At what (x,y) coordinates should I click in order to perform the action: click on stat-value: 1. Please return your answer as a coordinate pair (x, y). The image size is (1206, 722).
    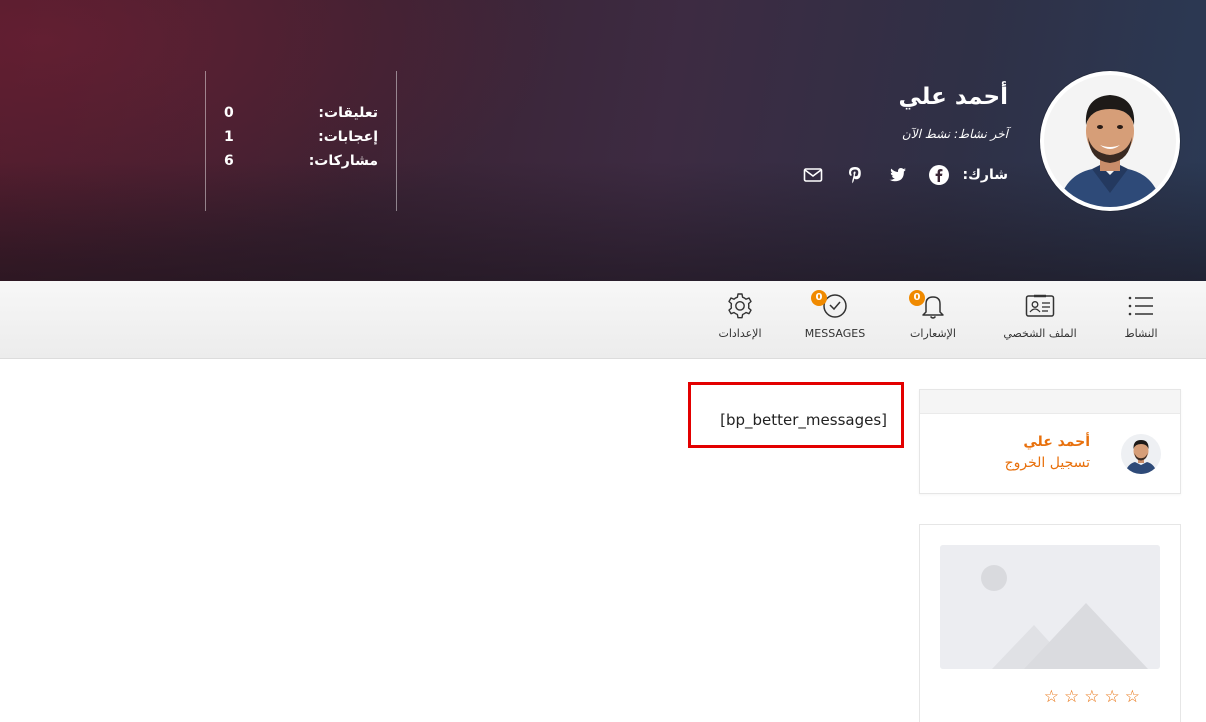
    Looking at the image, I should click on (229, 137).